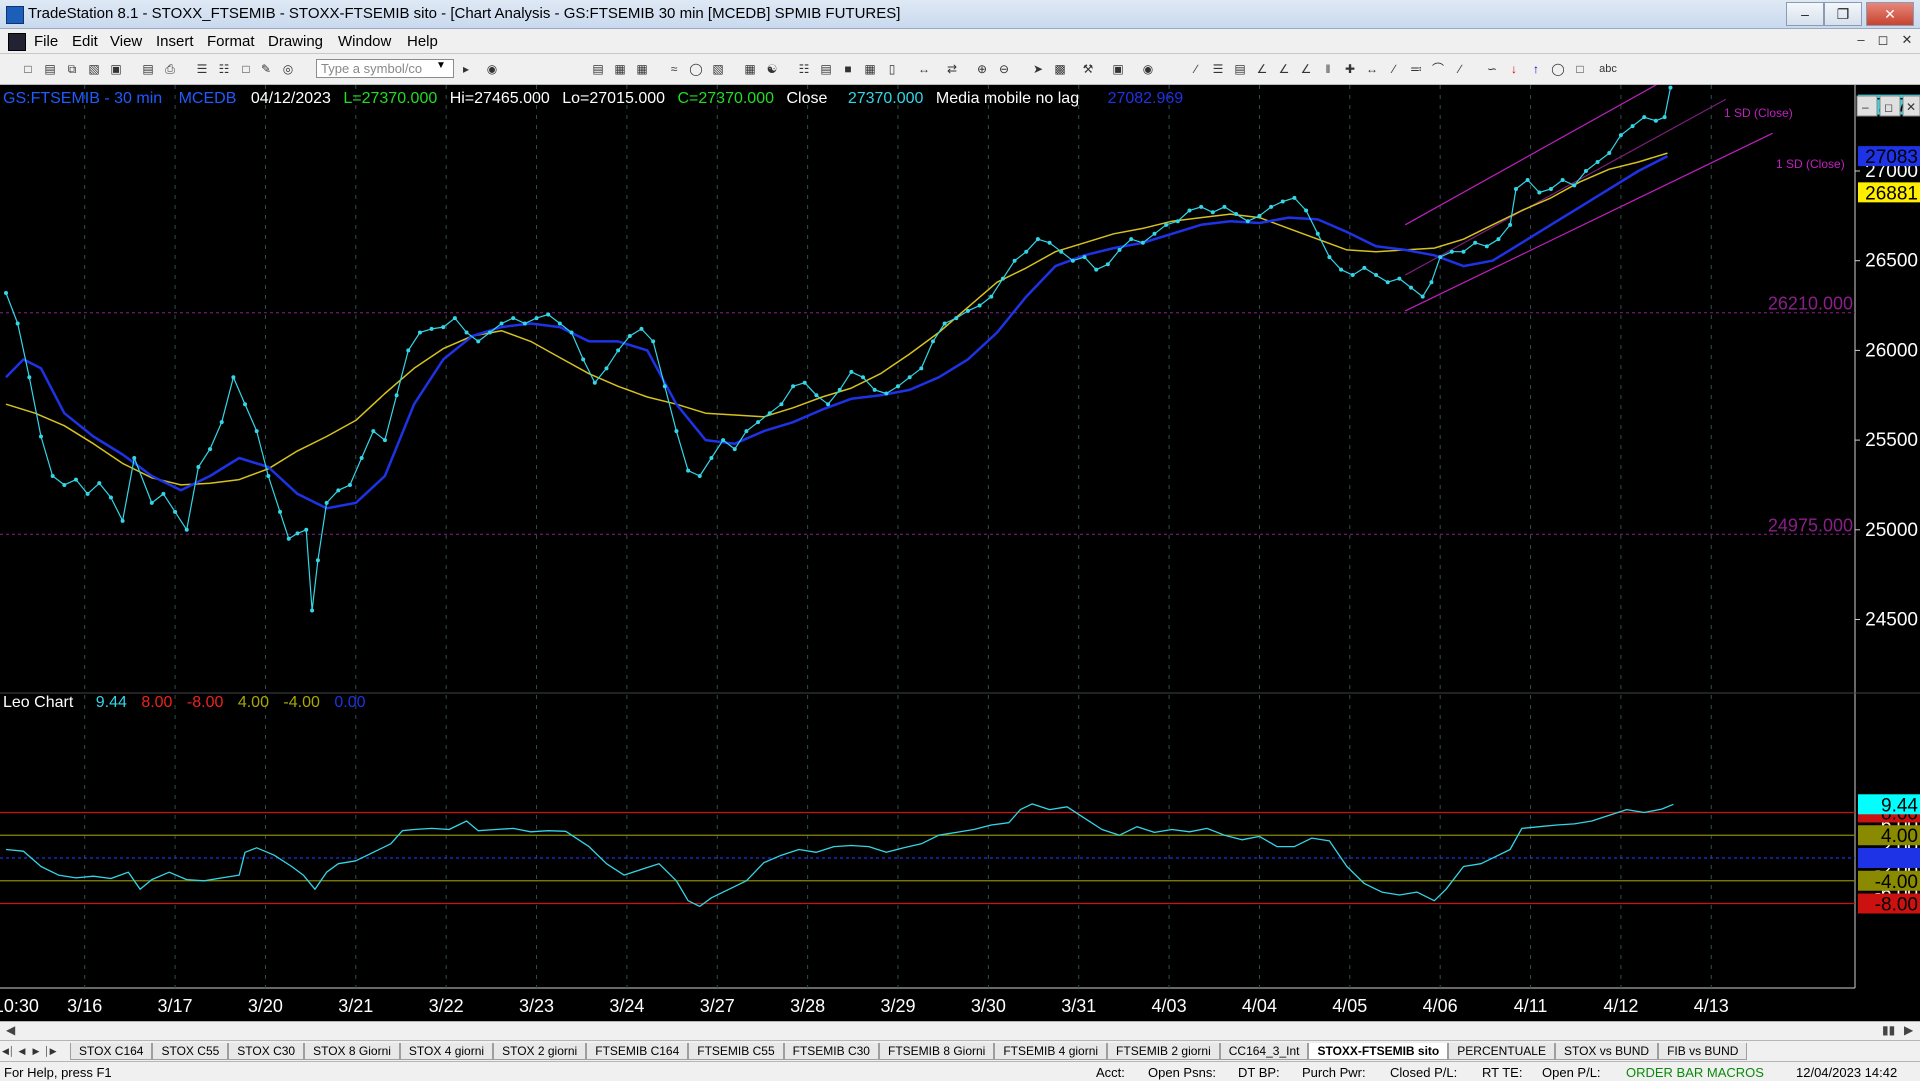 This screenshot has width=1920, height=1081. What do you see at coordinates (36, 1051) in the screenshot?
I see `tab-next-icon: ▶` at bounding box center [36, 1051].